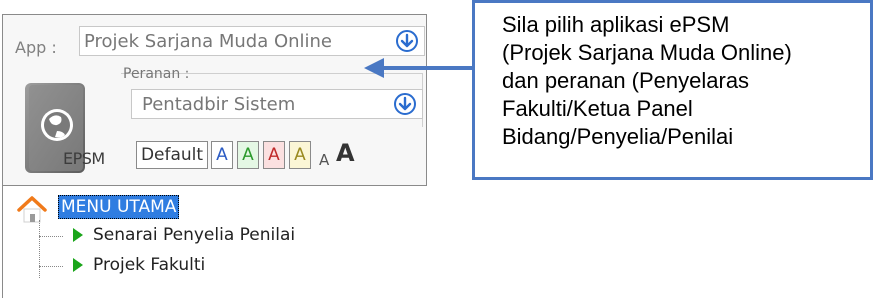  I want to click on default-theme-button: Default, so click(172, 155).